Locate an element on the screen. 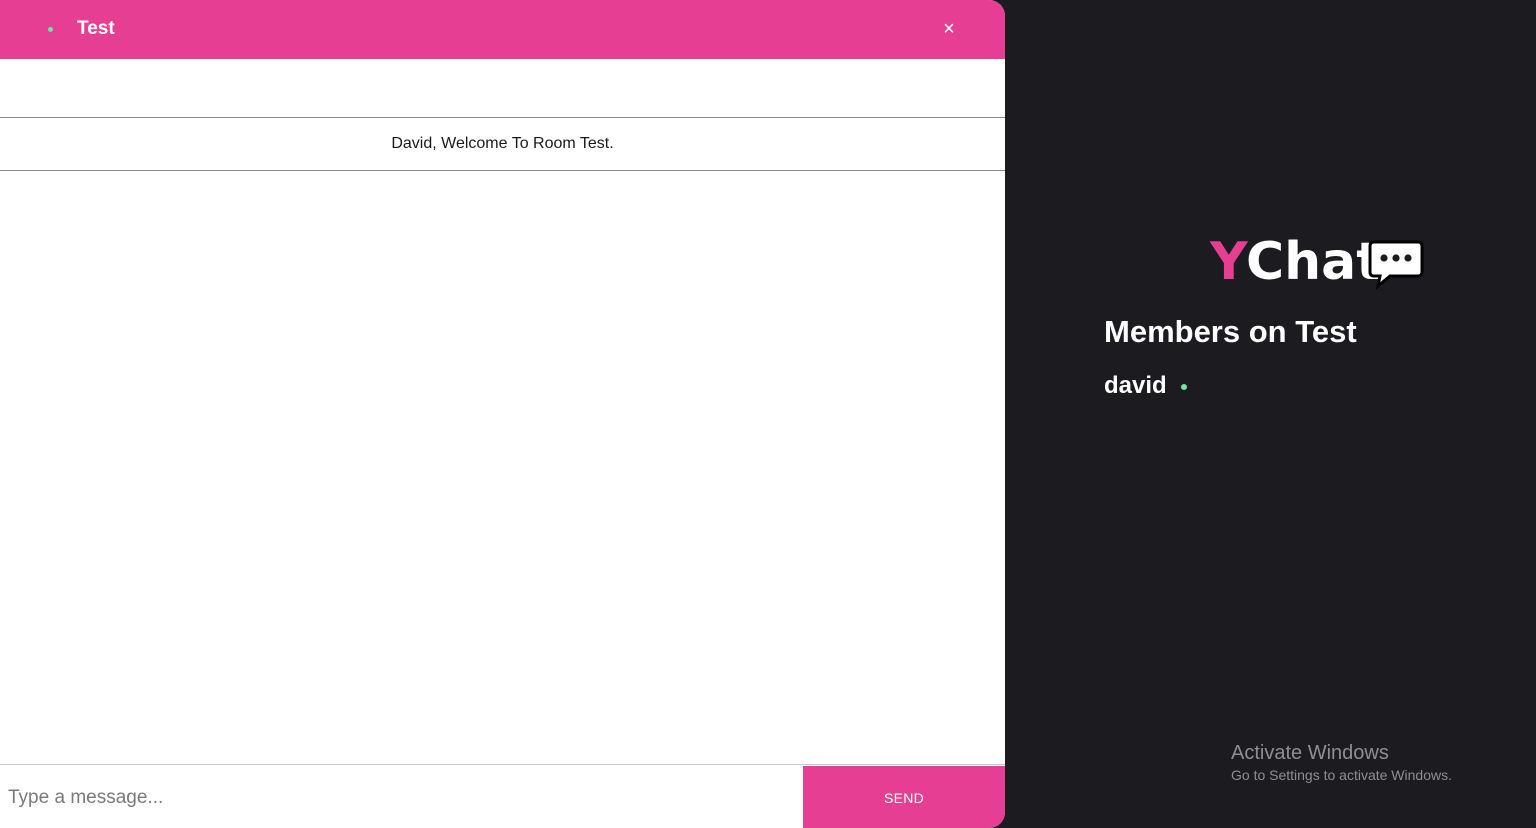 This screenshot has width=1536, height=828. chat-bubble-icon is located at coordinates (1396, 265).